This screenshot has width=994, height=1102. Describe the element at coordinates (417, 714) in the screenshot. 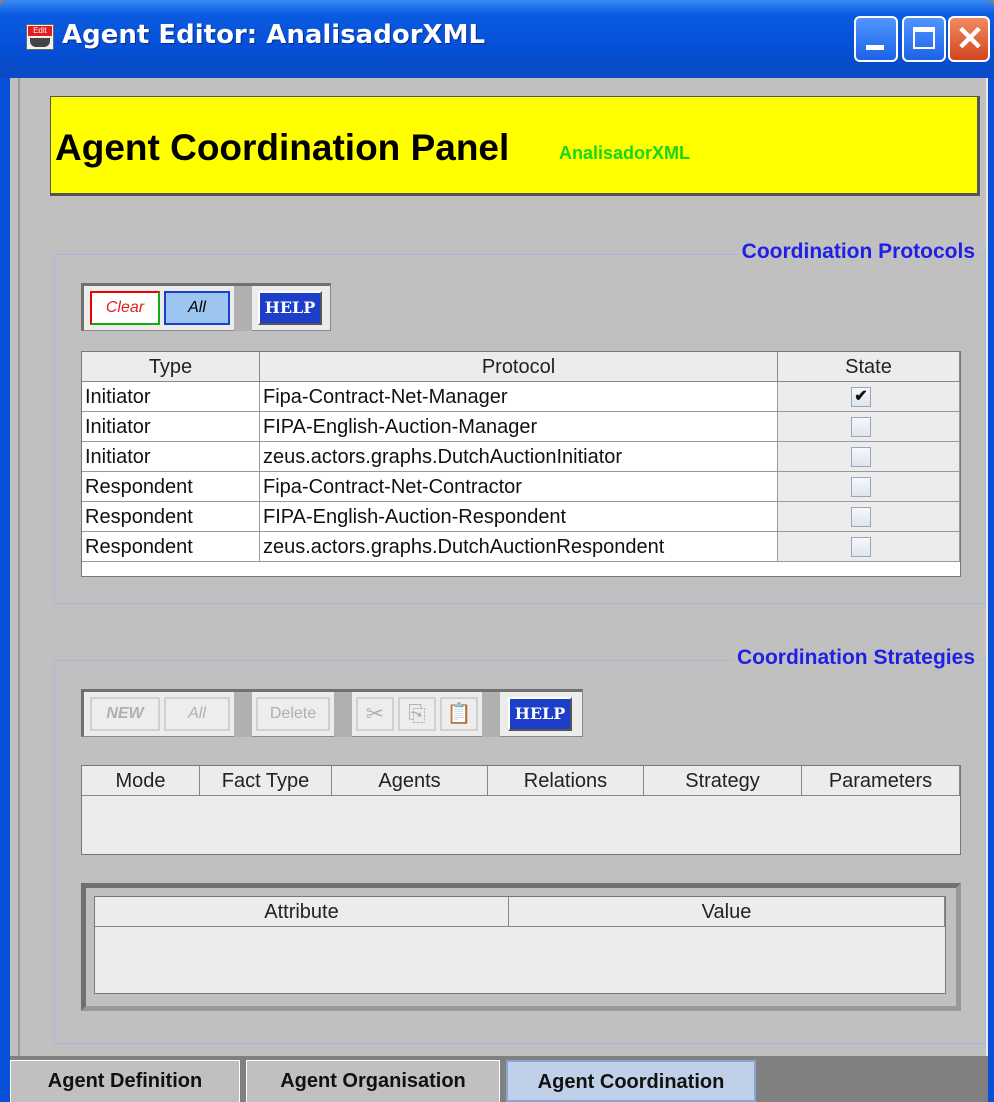

I see `copy-icon: ⎘` at that location.